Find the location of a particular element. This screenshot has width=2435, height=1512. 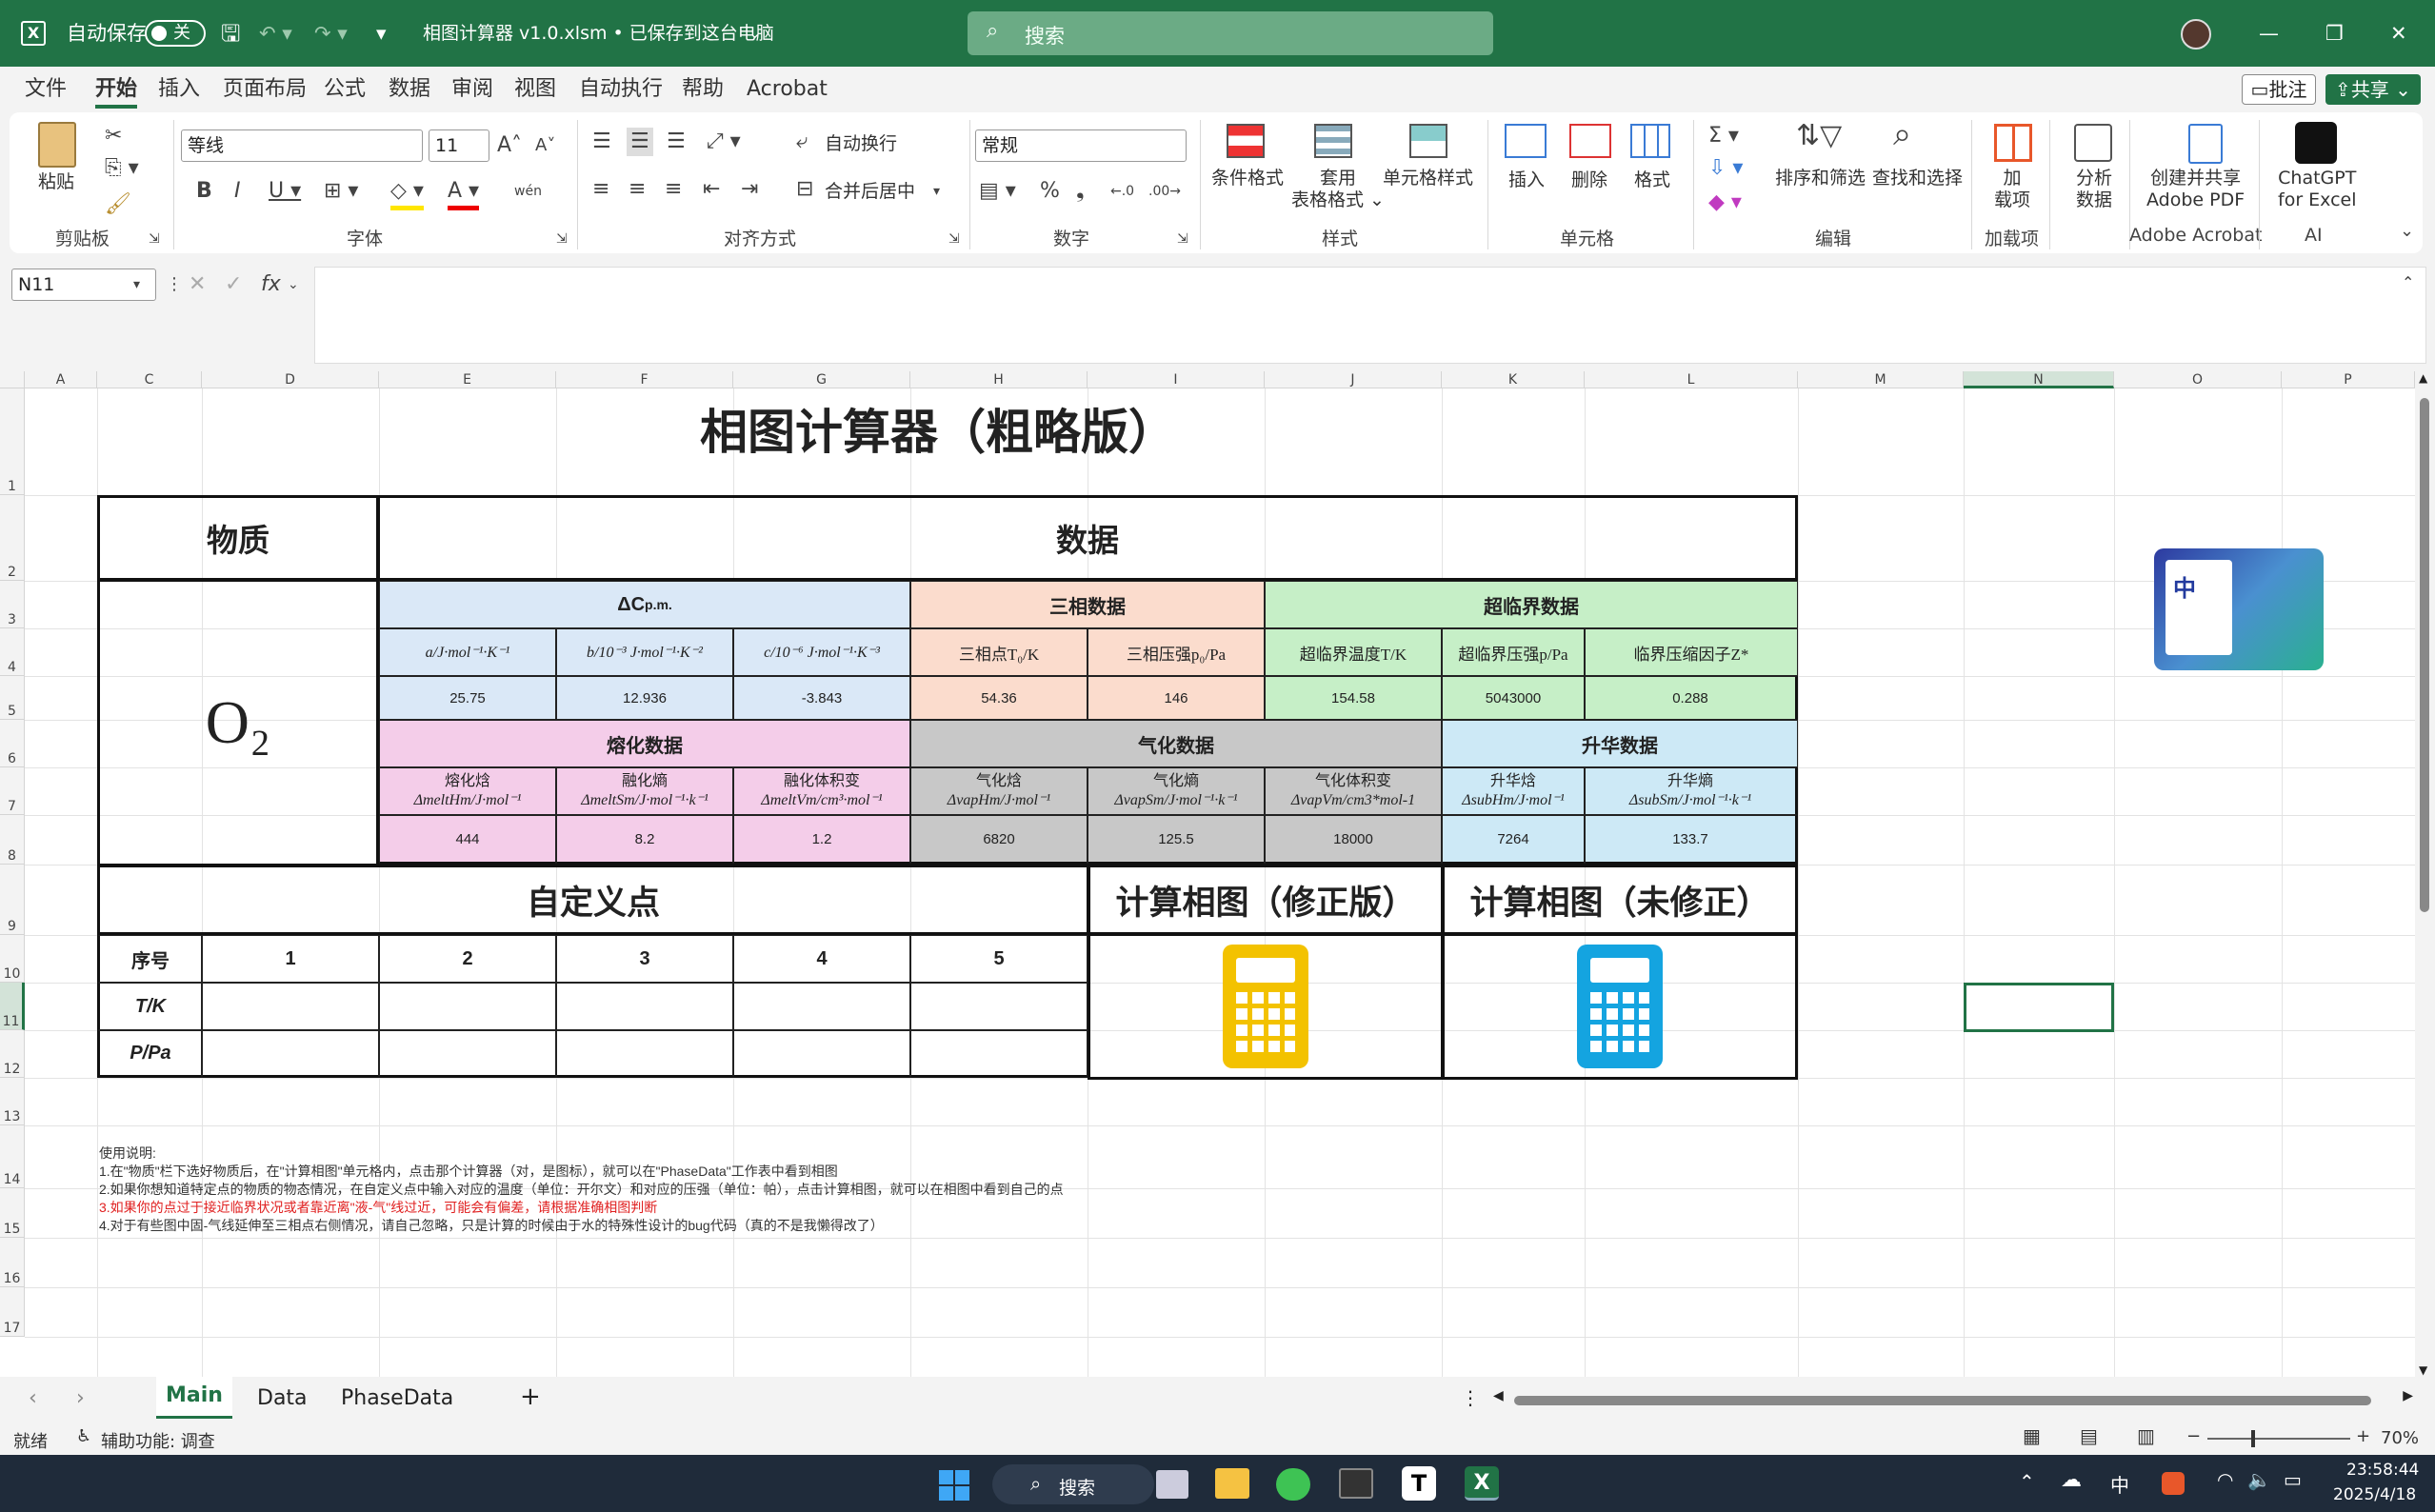

more-sheets-icon: ⋮ is located at coordinates (1470, 1397).